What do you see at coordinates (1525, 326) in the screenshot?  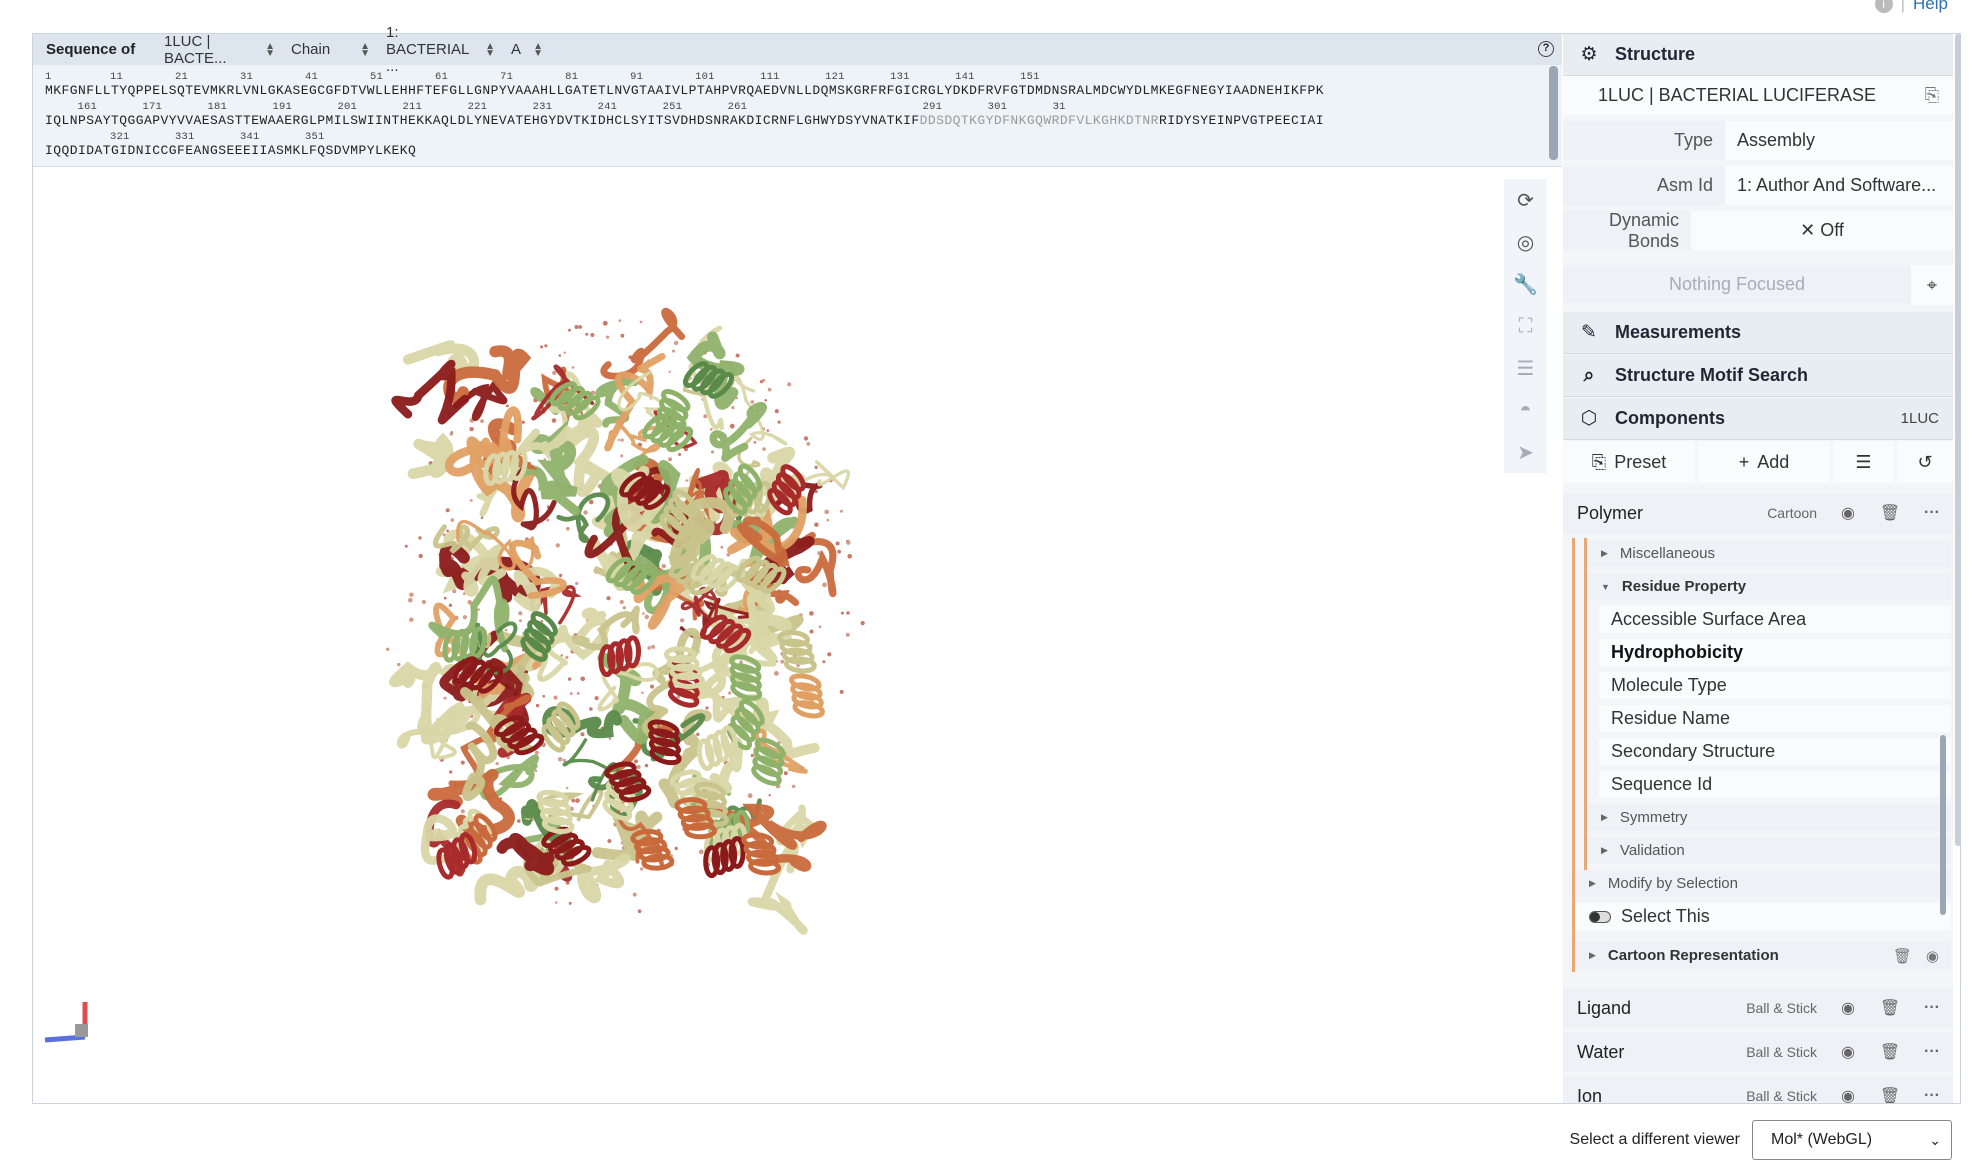 I see `expand-icon: ⛶` at bounding box center [1525, 326].